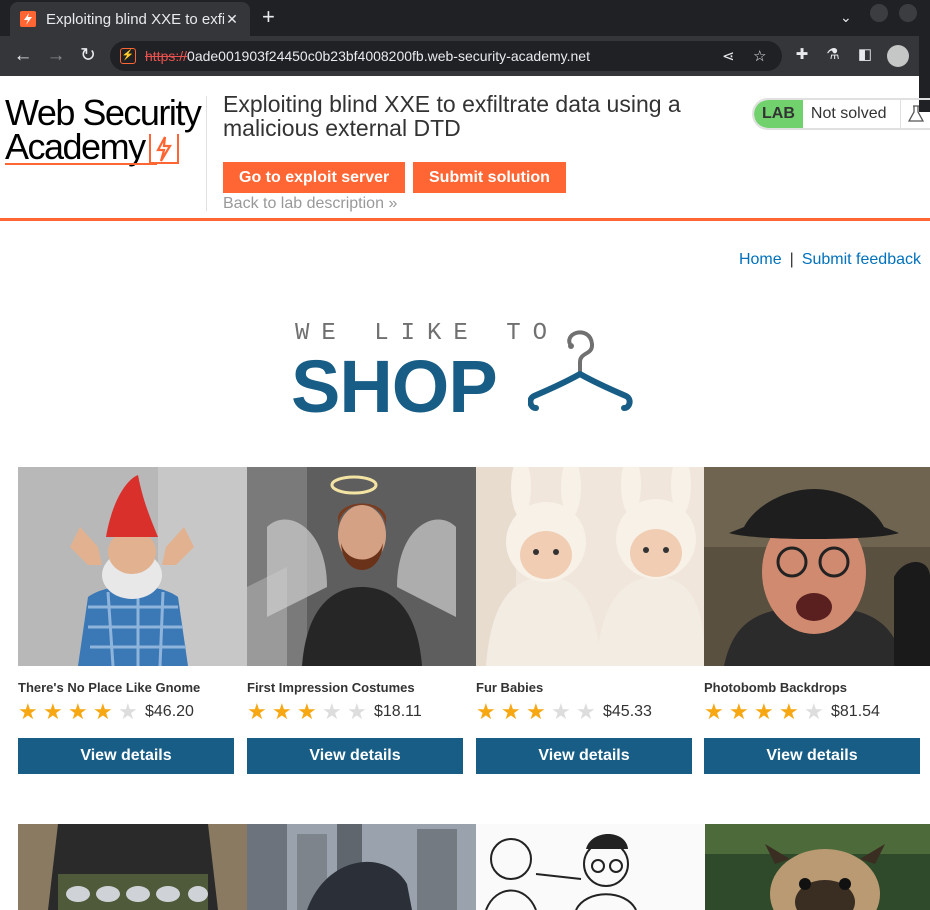  Describe the element at coordinates (833, 55) in the screenshot. I see `labs-flask-icon: ⚗` at that location.